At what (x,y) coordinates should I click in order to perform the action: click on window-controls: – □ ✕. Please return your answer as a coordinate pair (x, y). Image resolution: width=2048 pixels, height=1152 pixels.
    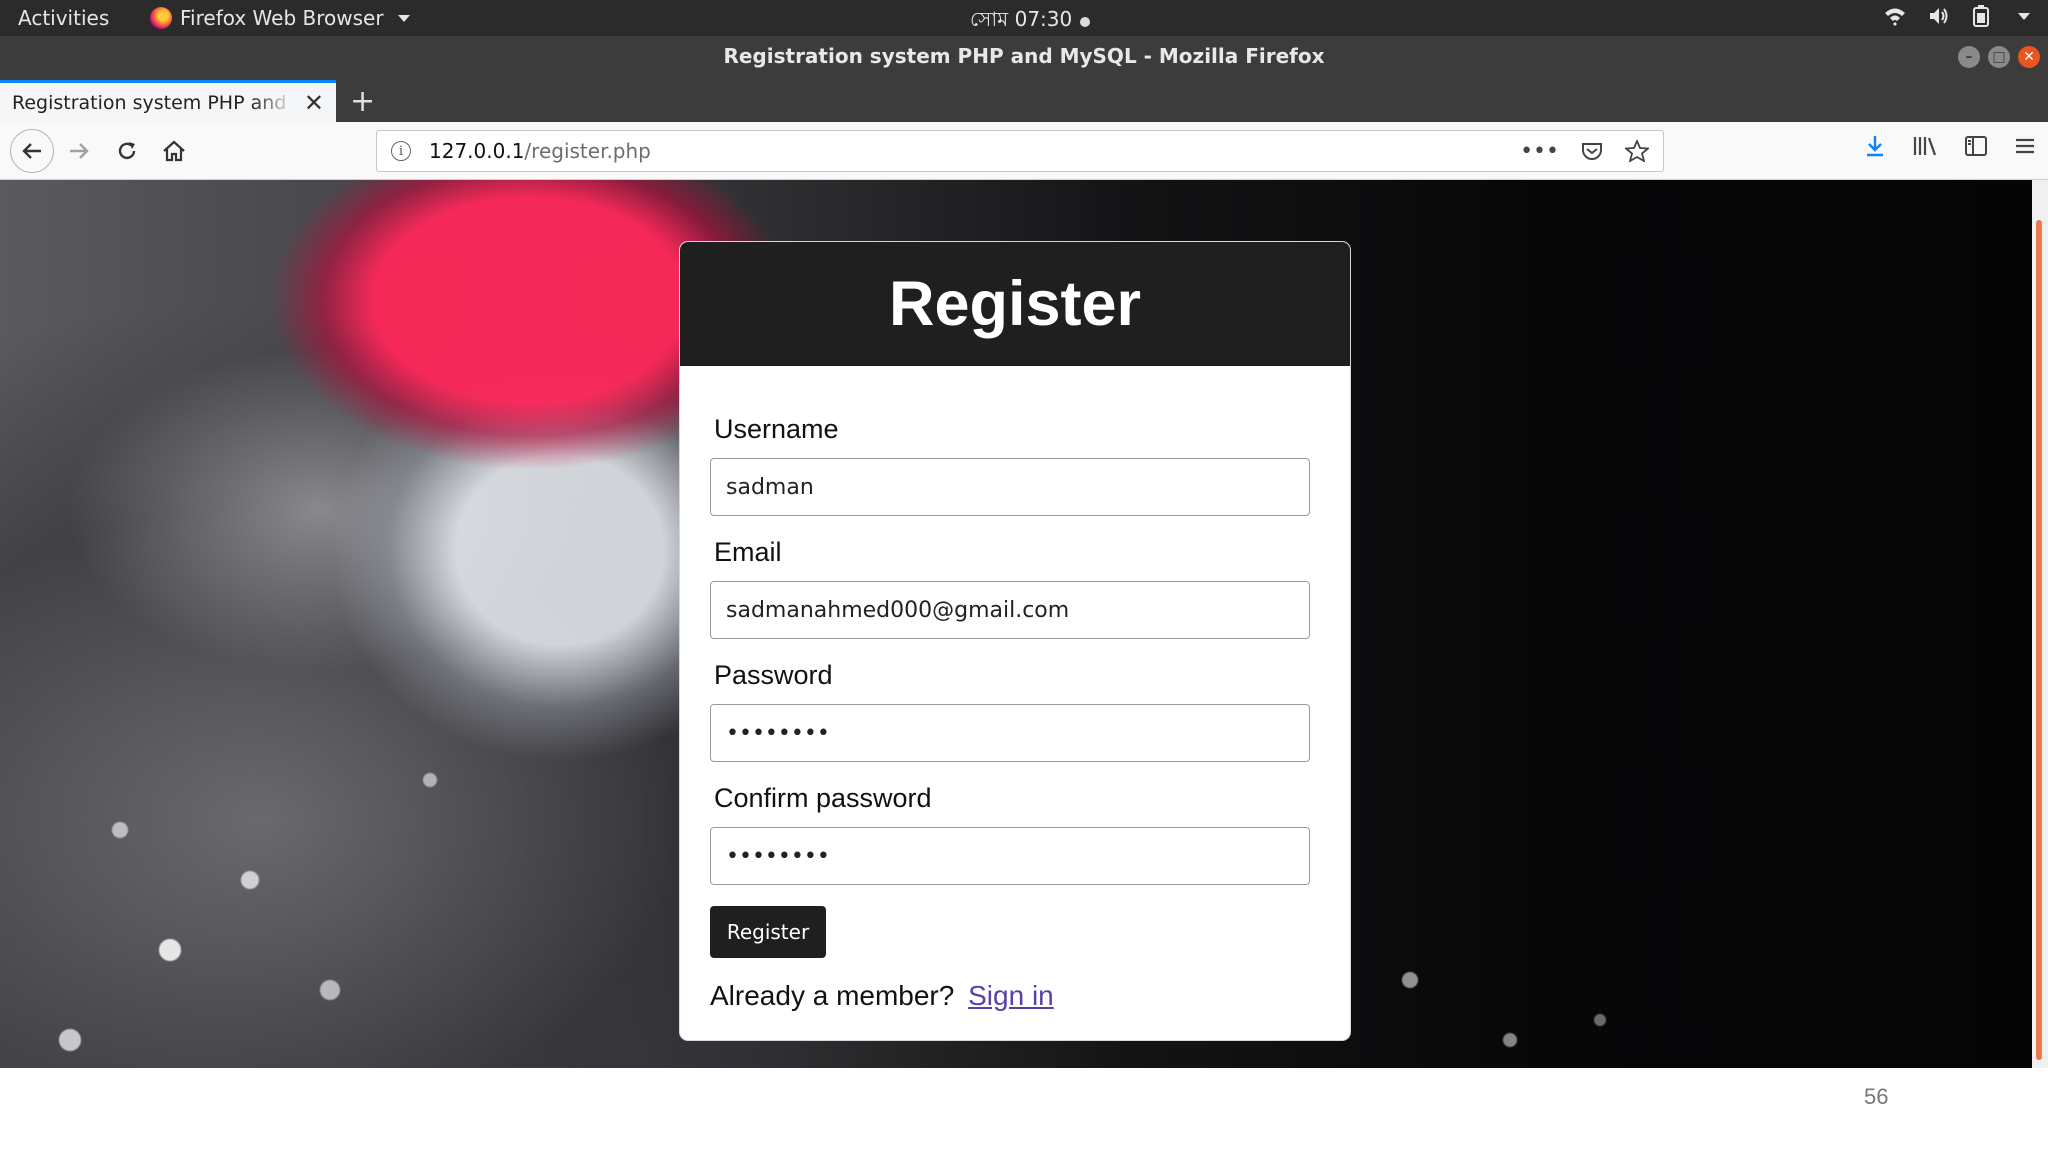
    Looking at the image, I should click on (1999, 57).